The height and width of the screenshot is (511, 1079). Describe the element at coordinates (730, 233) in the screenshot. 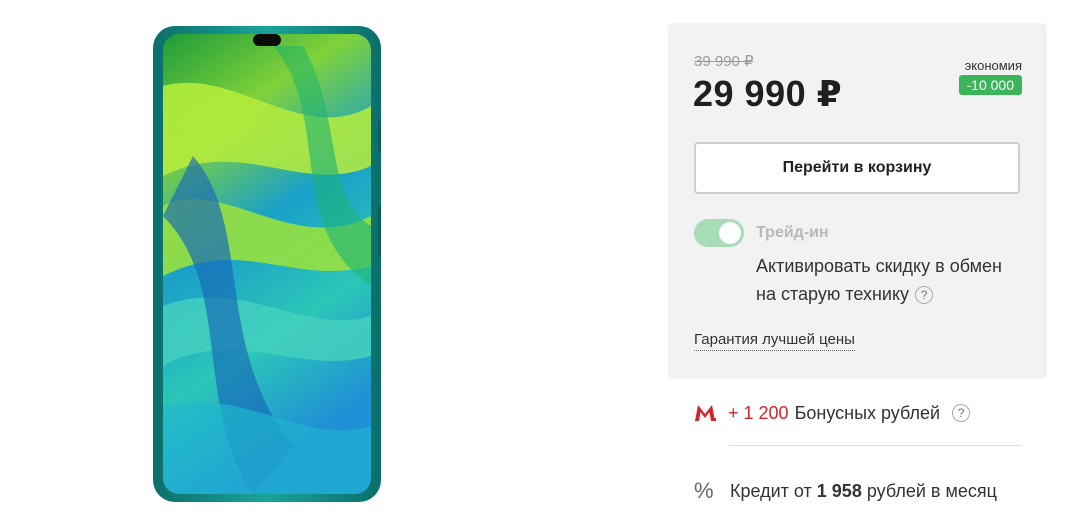

I see `toggle-knob` at that location.